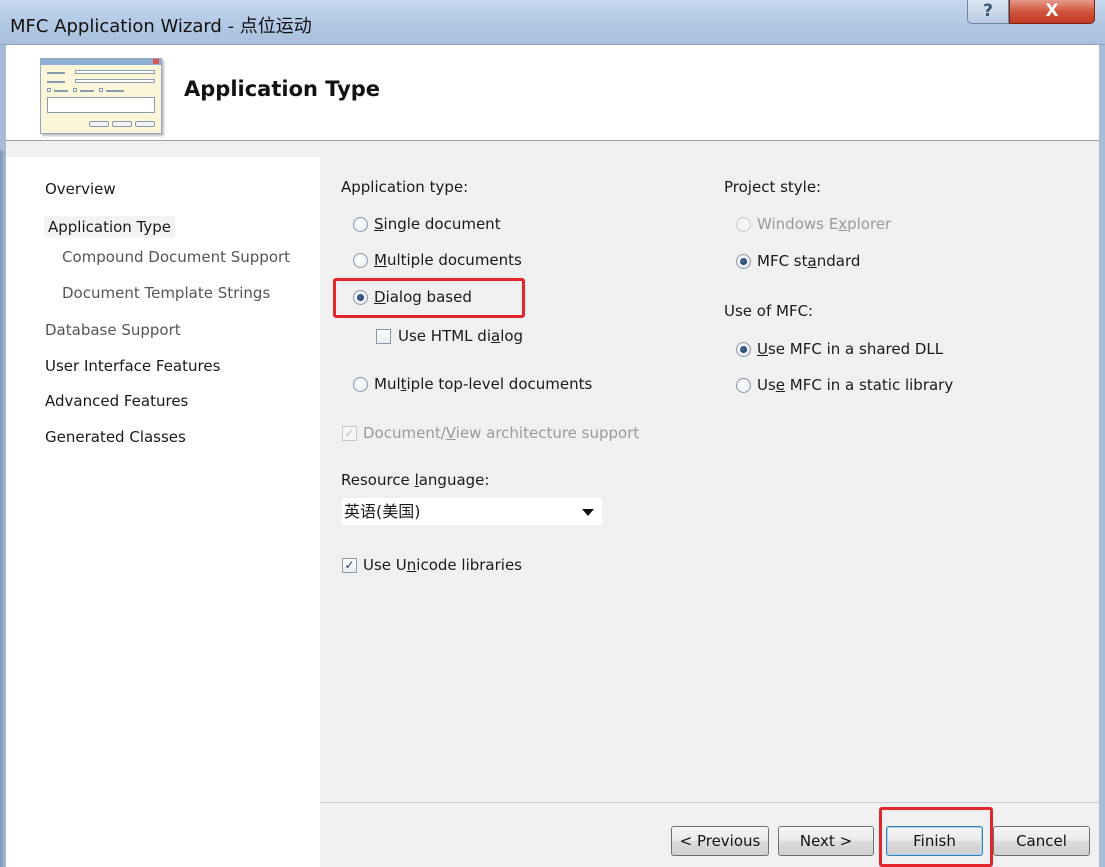 Image resolution: width=1105 pixels, height=867 pixels. What do you see at coordinates (808, 261) in the screenshot?
I see `mfc-standard-label: MFC standard` at bounding box center [808, 261].